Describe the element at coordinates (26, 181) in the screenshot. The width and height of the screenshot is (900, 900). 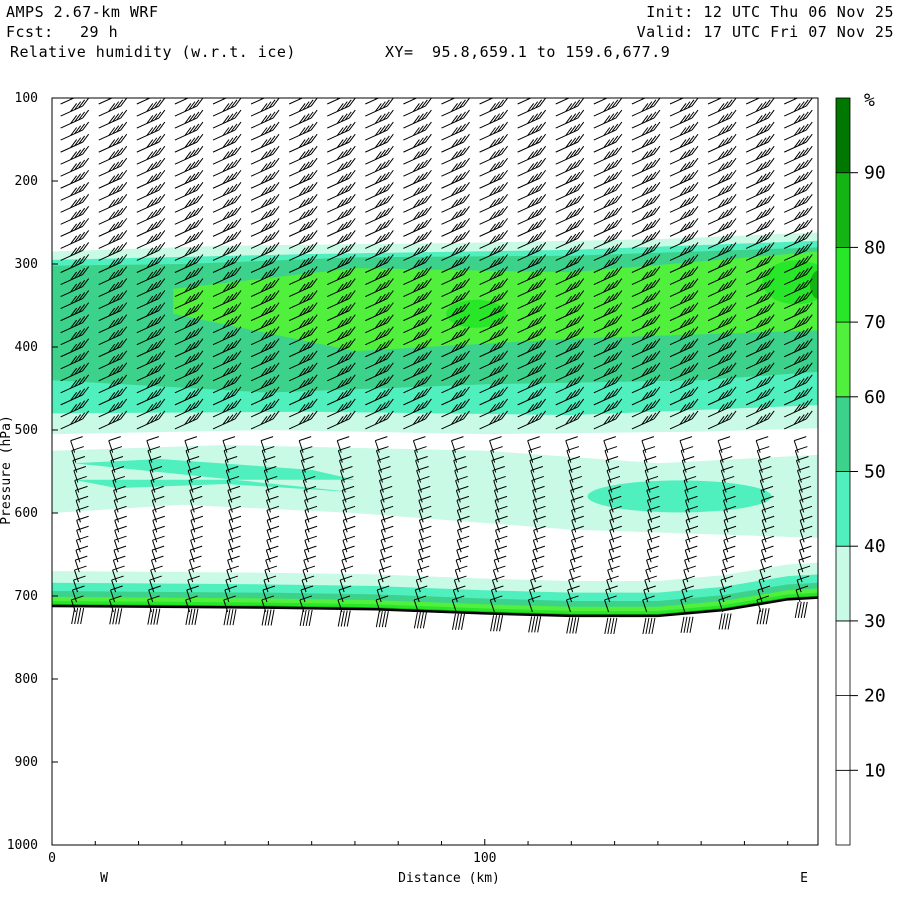
I see `y-tick-label: 200` at that location.